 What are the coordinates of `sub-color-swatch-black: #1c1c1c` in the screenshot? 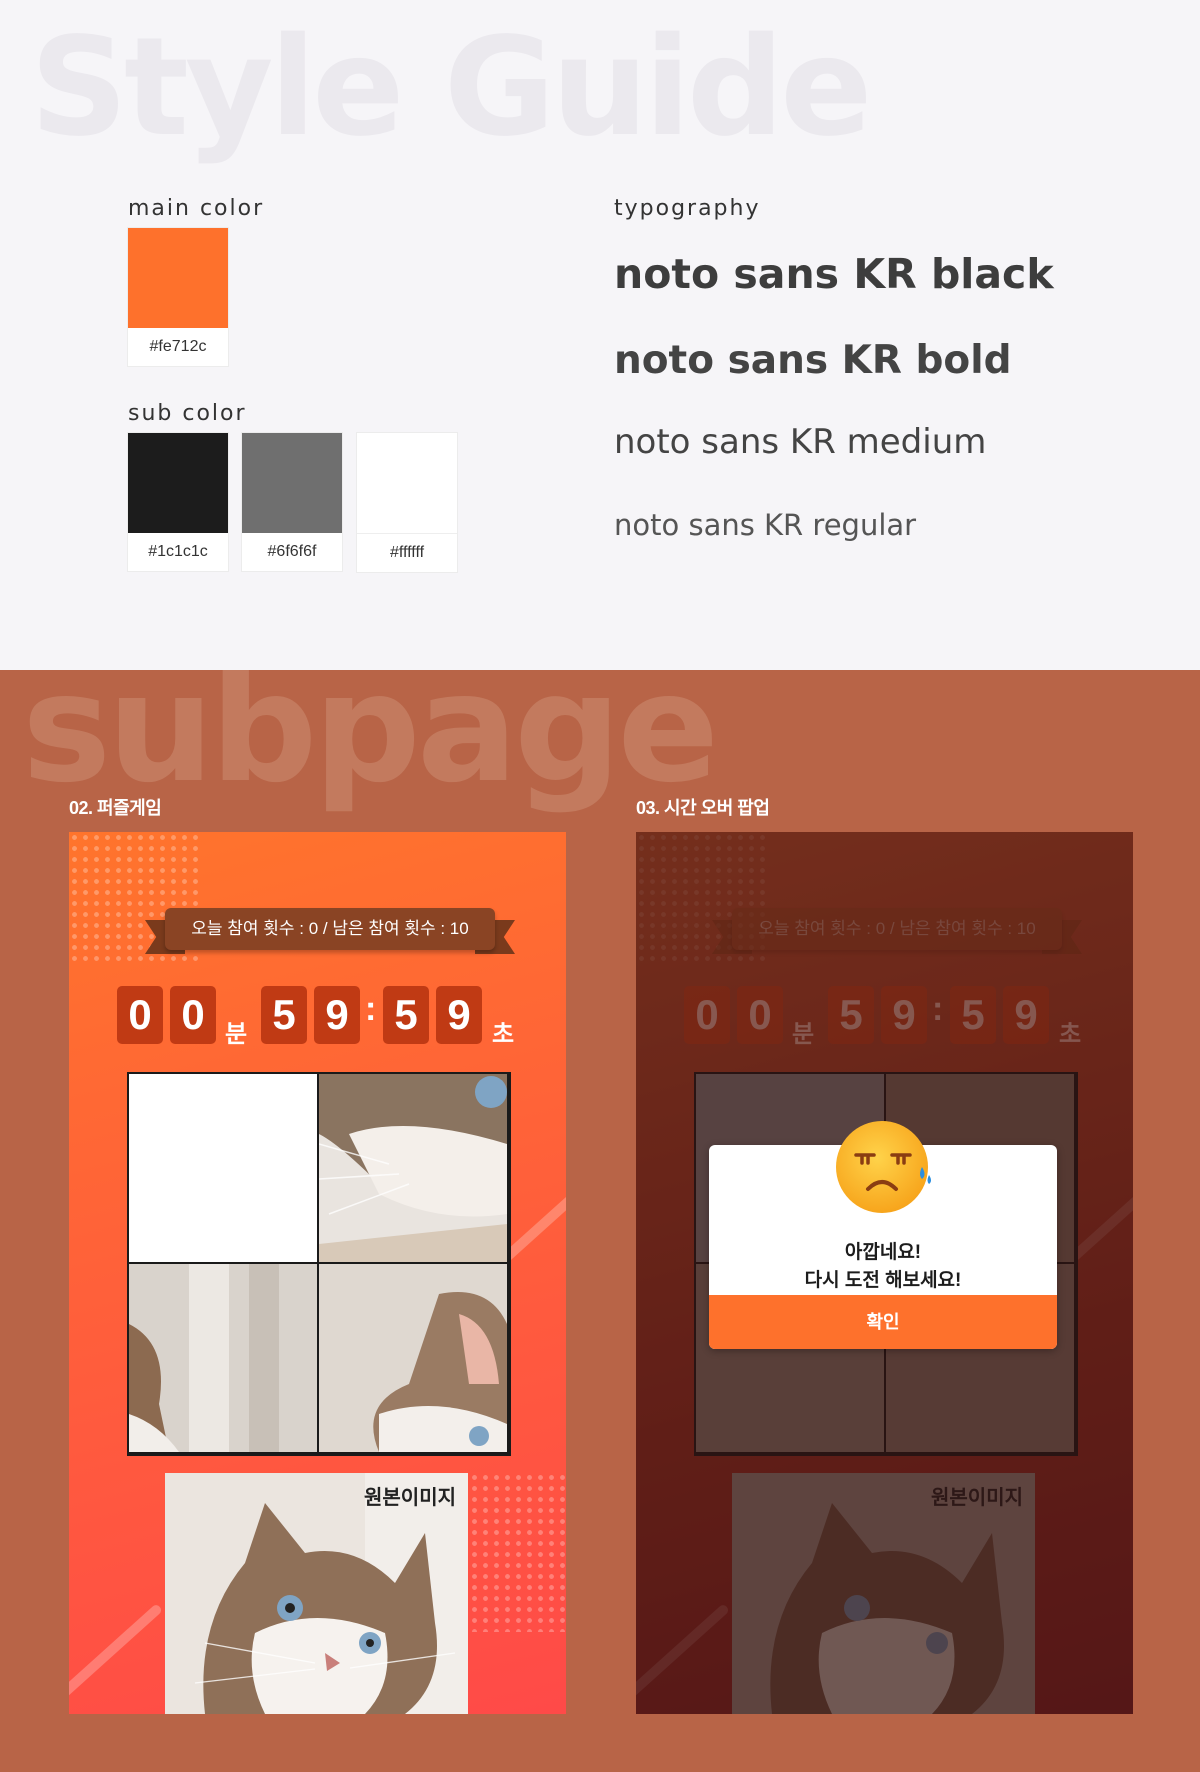 It's located at (178, 502).